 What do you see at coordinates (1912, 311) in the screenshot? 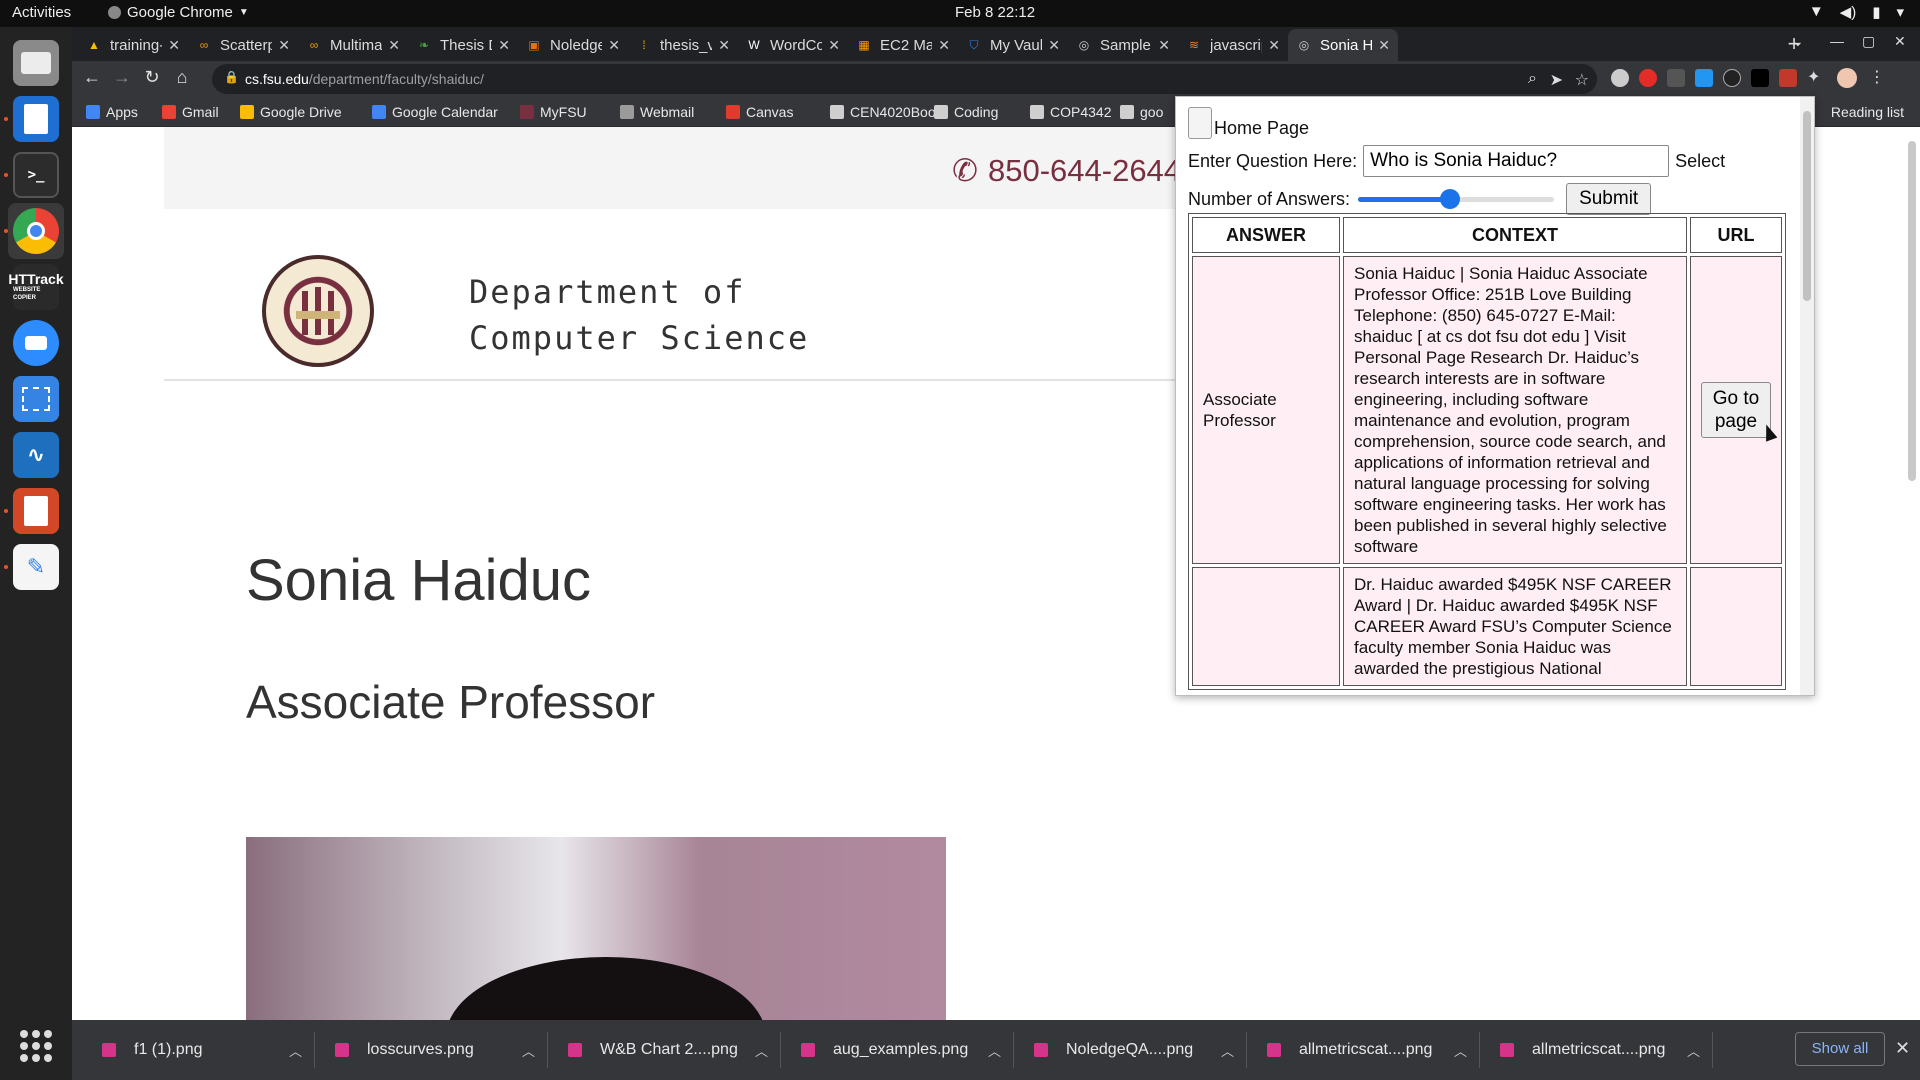
I see `page-scrollbar-thumb` at bounding box center [1912, 311].